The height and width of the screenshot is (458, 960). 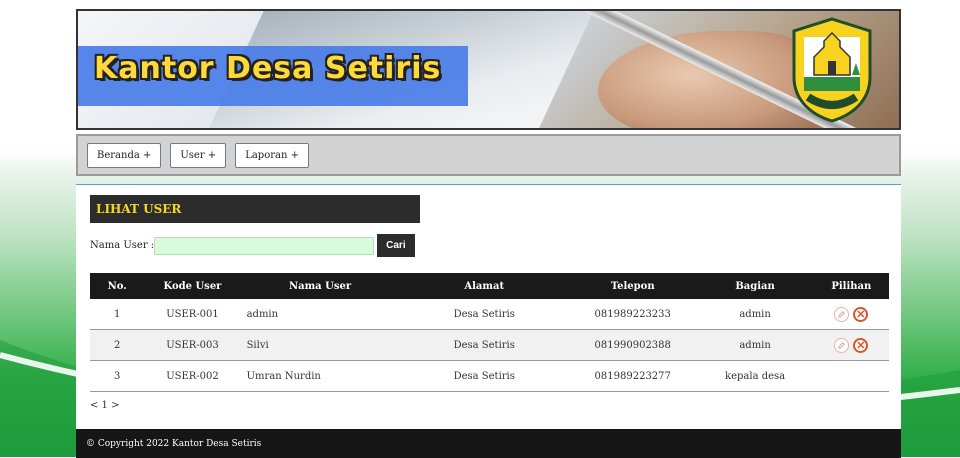 What do you see at coordinates (192, 314) in the screenshot?
I see `cell-kode: USER-001` at bounding box center [192, 314].